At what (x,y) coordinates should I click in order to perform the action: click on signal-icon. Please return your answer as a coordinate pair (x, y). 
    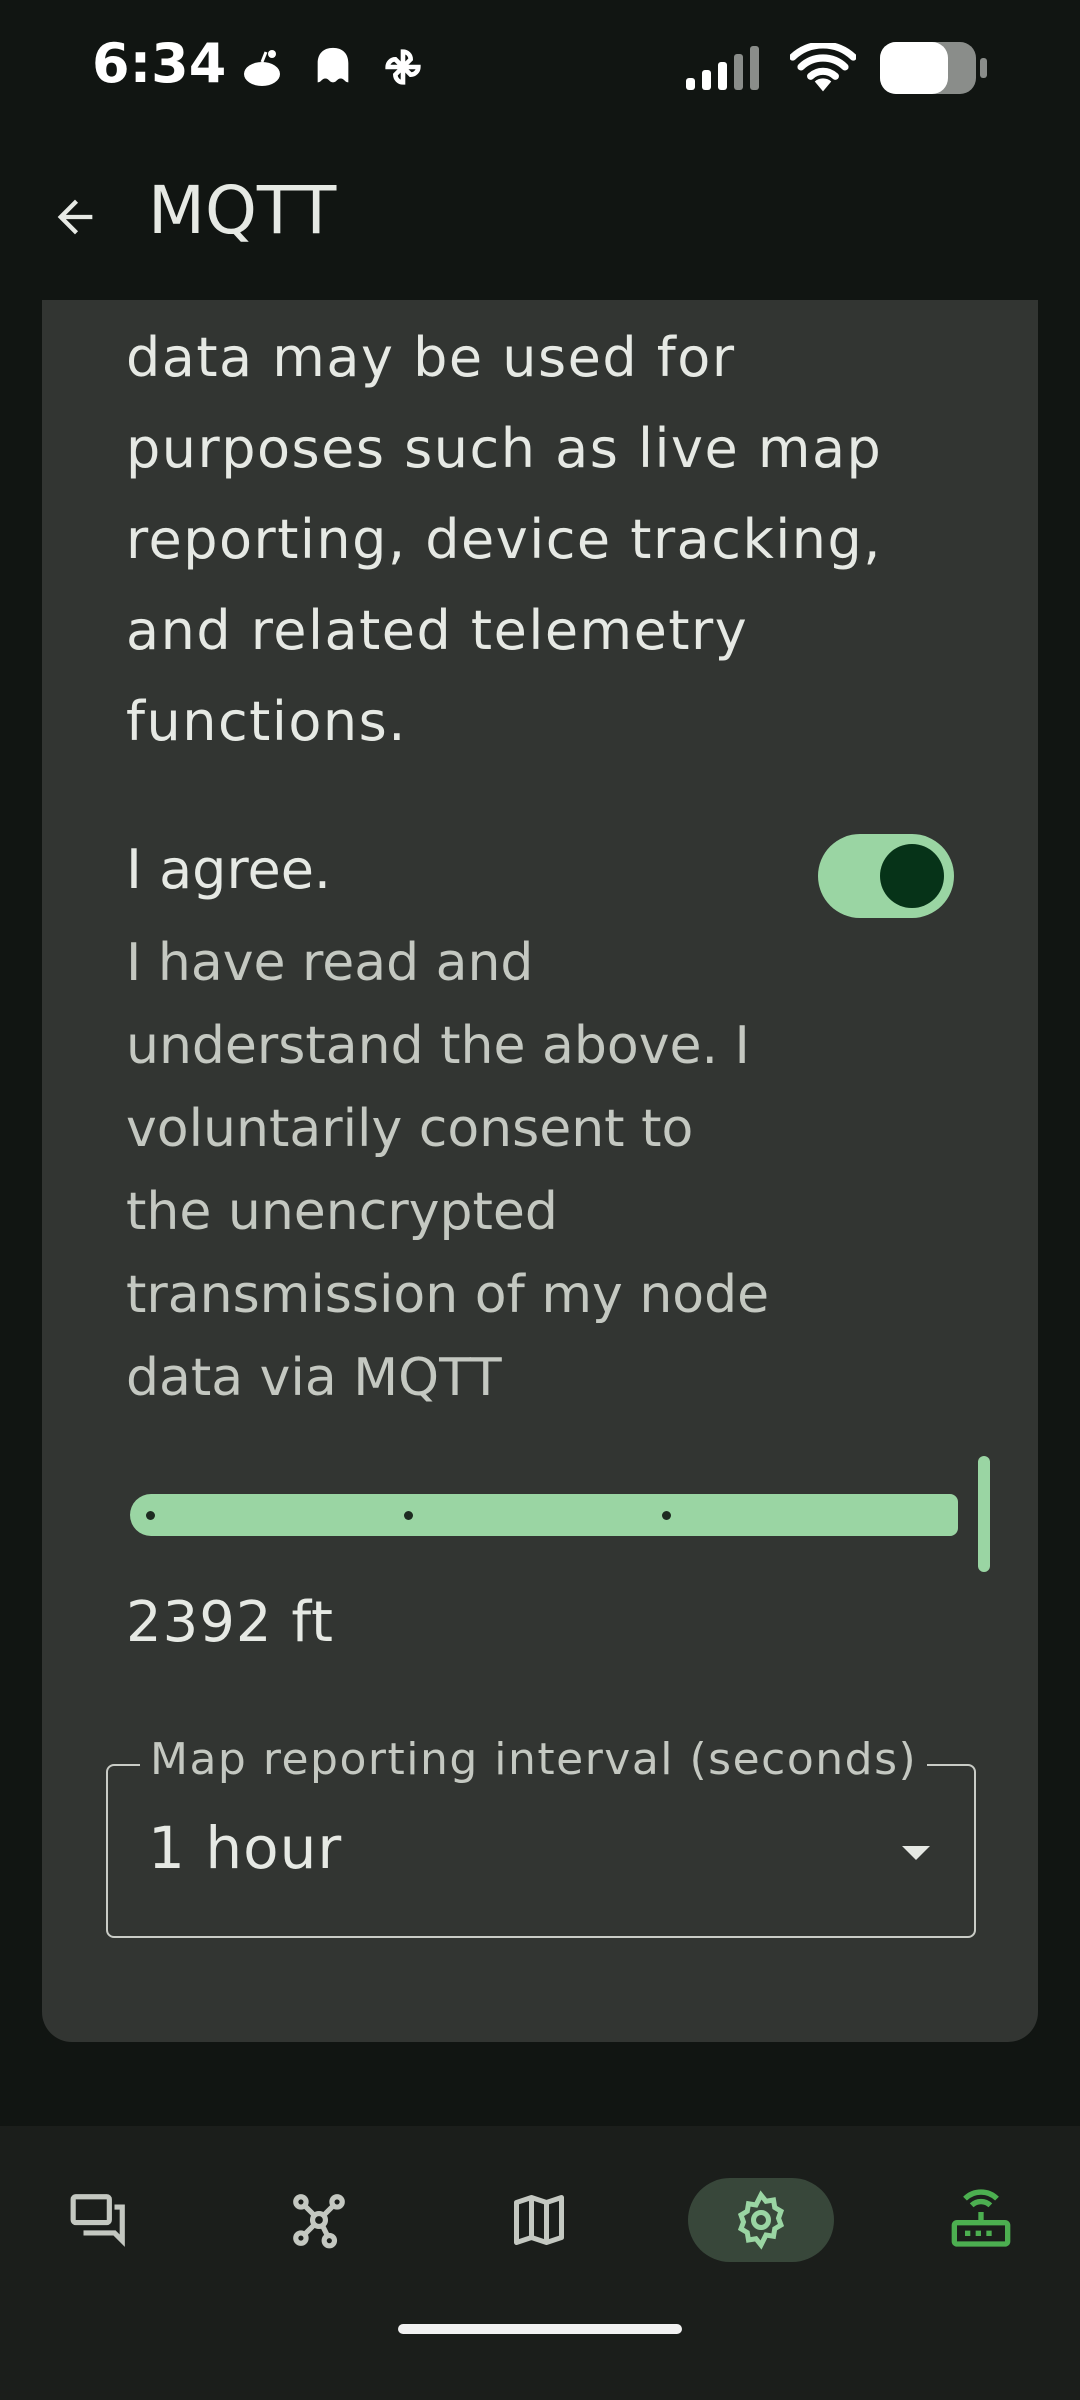
    Looking at the image, I should click on (726, 70).